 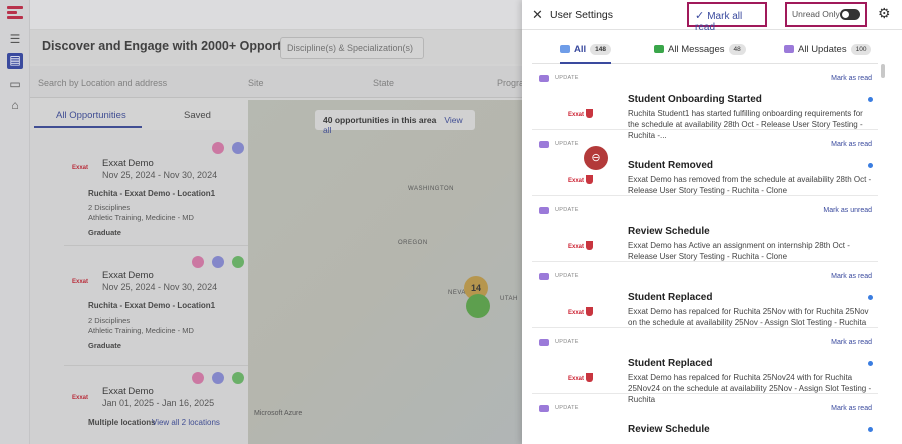 I want to click on gear-icon: ⚙, so click(x=884, y=13).